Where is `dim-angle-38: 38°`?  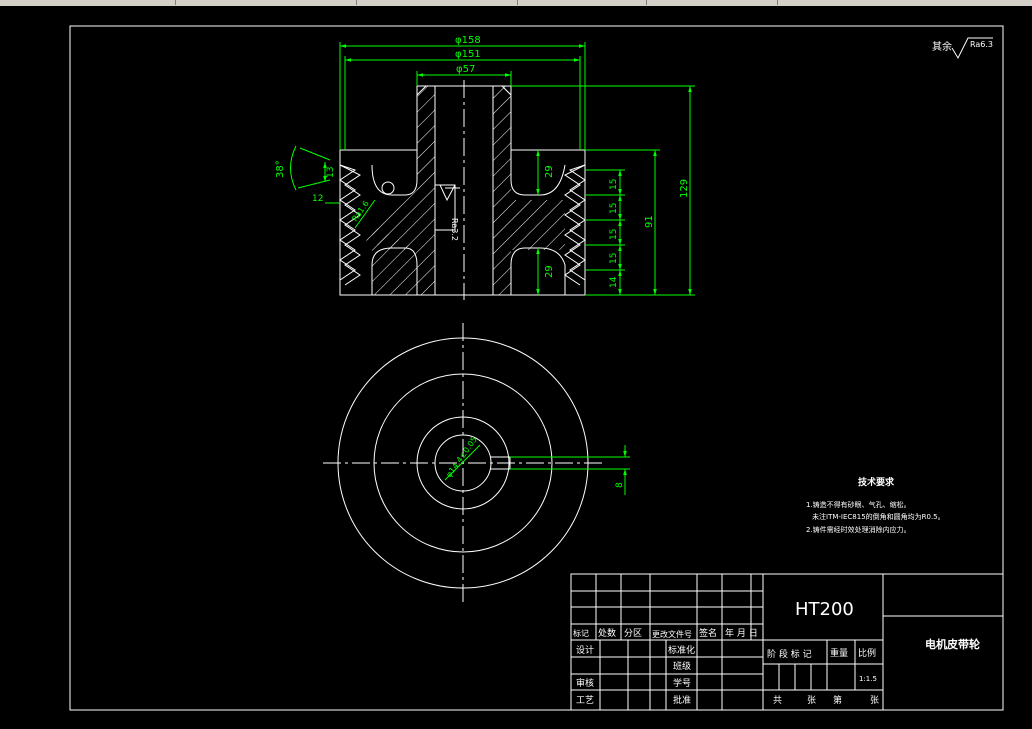
dim-angle-38: 38° is located at coordinates (280, 169).